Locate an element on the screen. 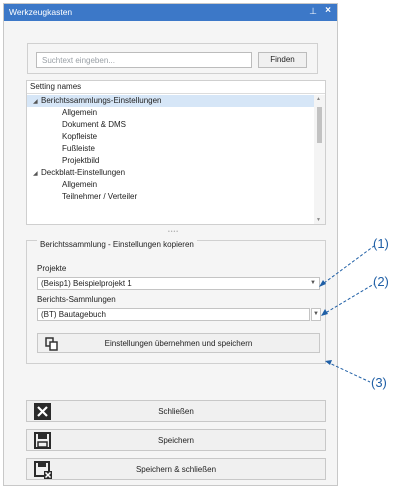 The height and width of the screenshot is (489, 402). callout-lines is located at coordinates (347, 314).